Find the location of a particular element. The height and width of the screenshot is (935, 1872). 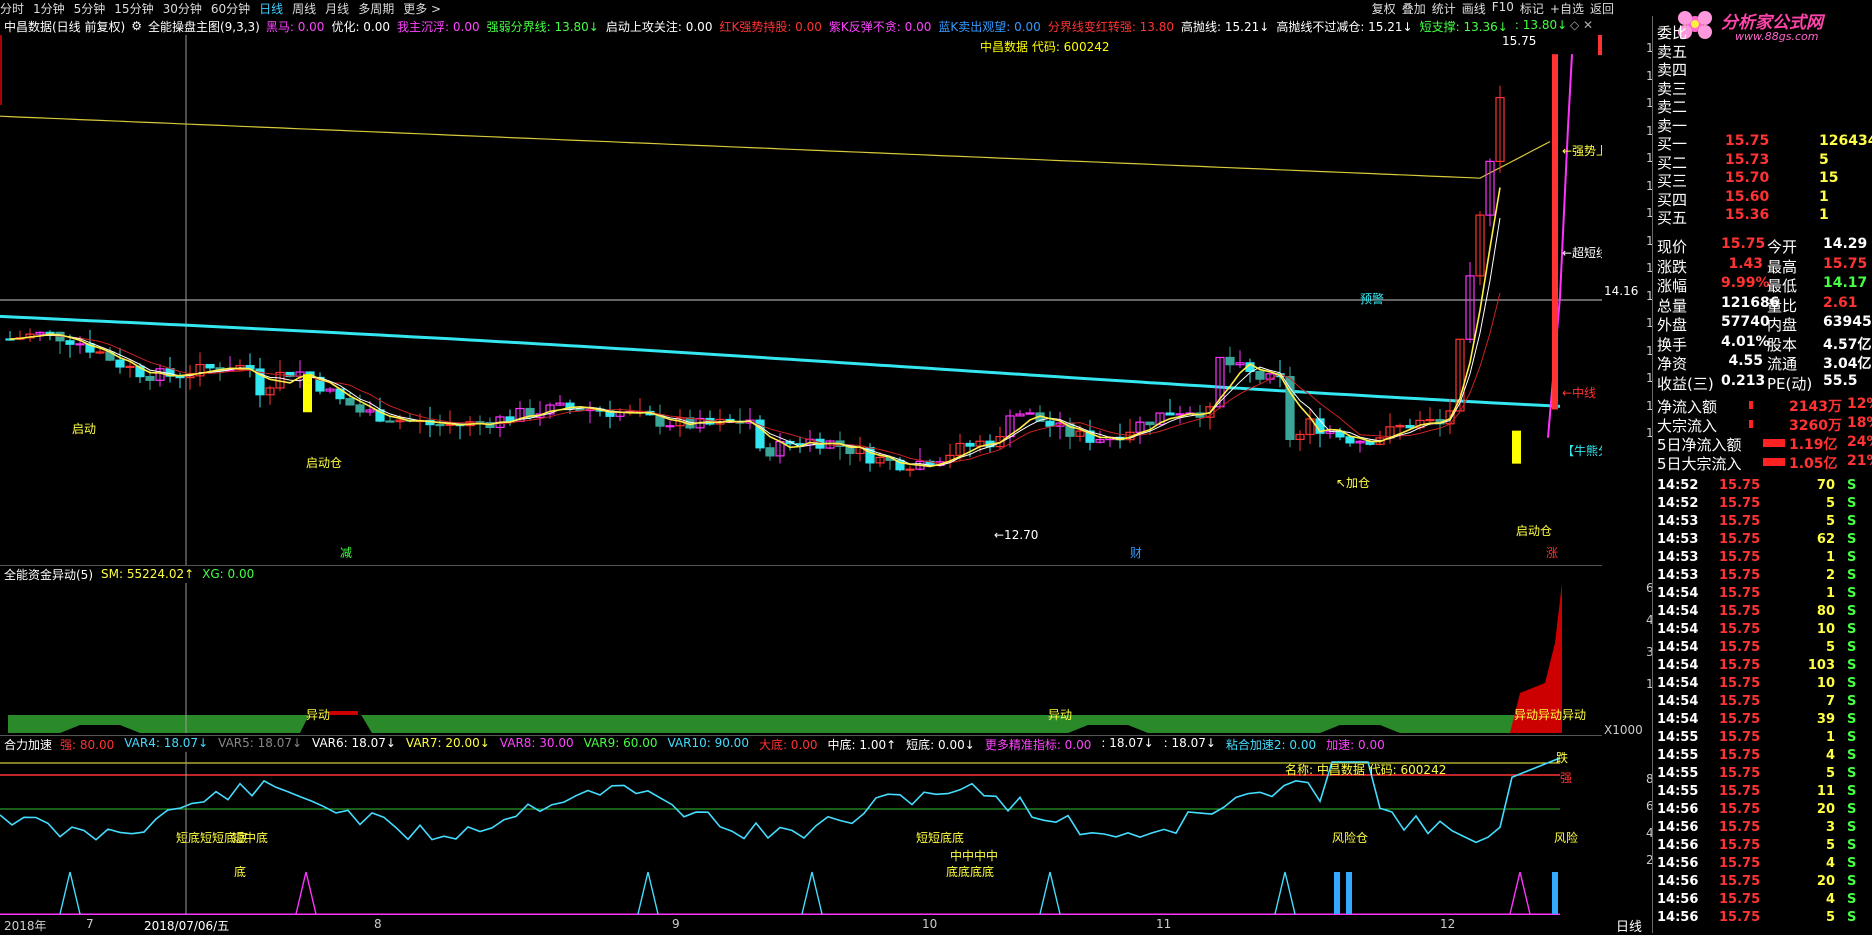

indicator-value: 强: 80.00 is located at coordinates (87, 744).